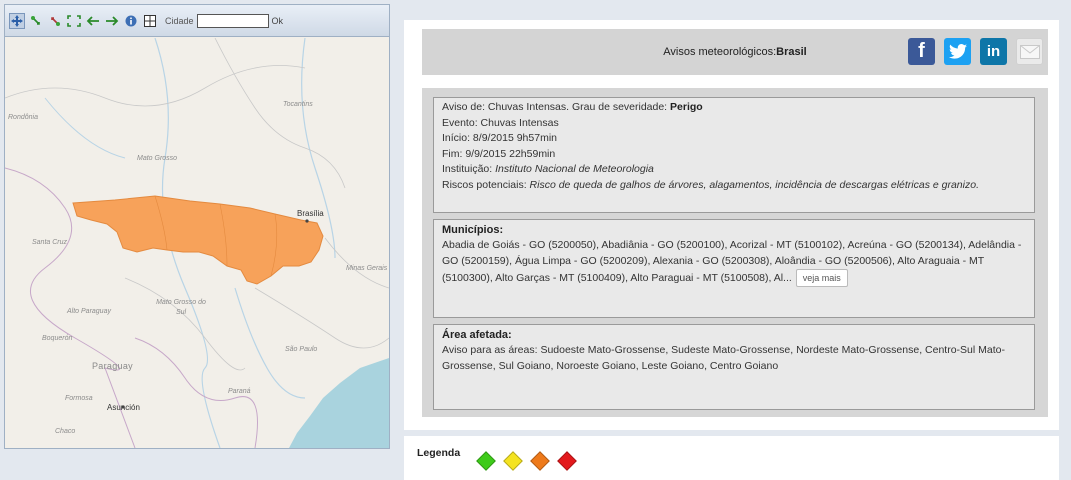  What do you see at coordinates (239, 391) in the screenshot?
I see `map-label-parana: Paraná` at bounding box center [239, 391].